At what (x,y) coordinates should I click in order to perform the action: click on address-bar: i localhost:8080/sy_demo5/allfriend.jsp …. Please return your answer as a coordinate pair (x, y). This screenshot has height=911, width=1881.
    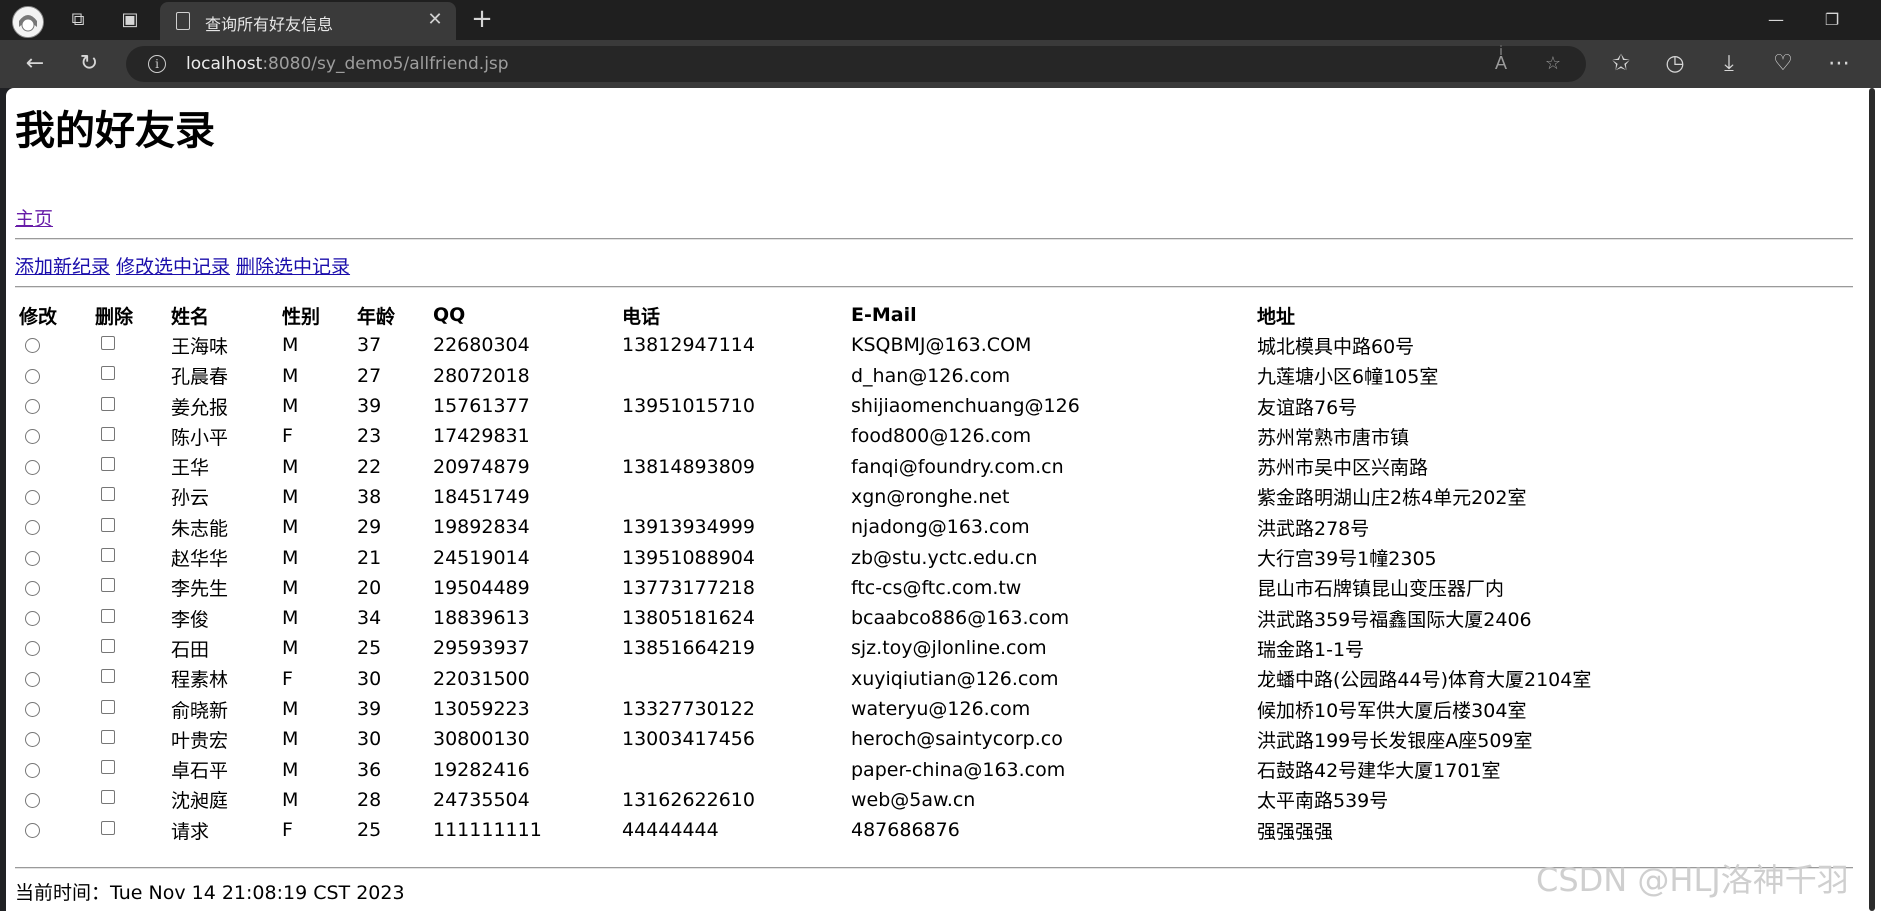
    Looking at the image, I should click on (856, 64).